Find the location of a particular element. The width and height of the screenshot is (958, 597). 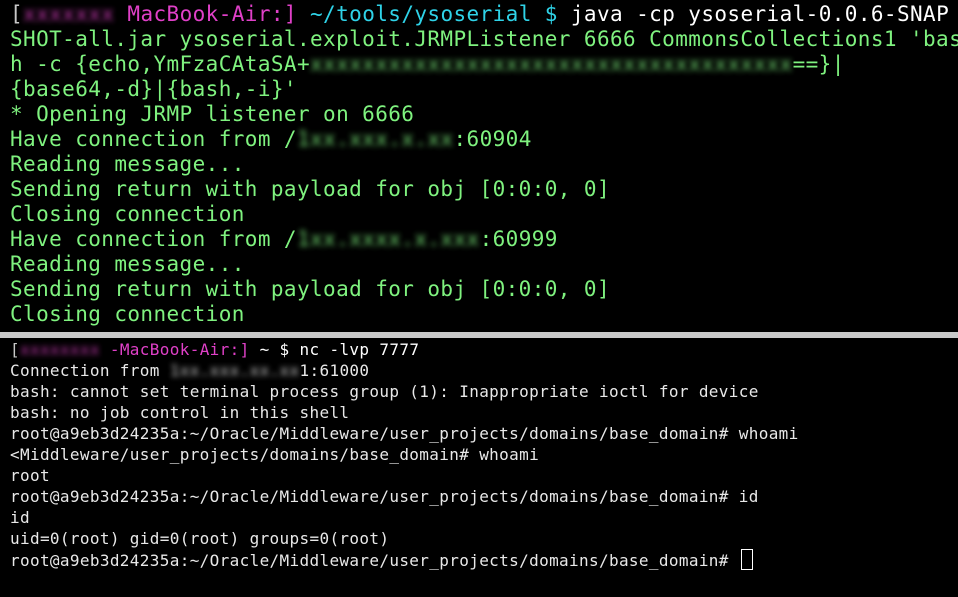

command-continuation-3: {base64,-d}|{bash,-i}' is located at coordinates (153, 89).